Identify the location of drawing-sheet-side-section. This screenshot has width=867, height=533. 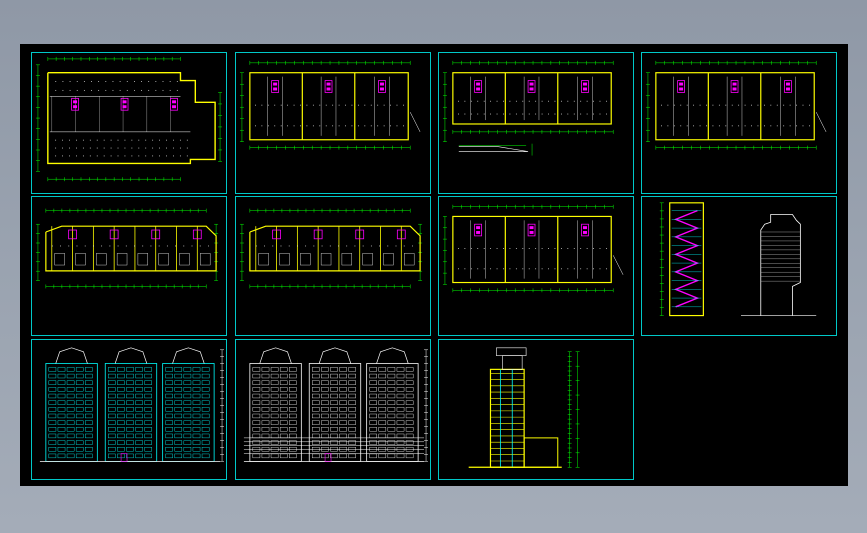
(536, 409).